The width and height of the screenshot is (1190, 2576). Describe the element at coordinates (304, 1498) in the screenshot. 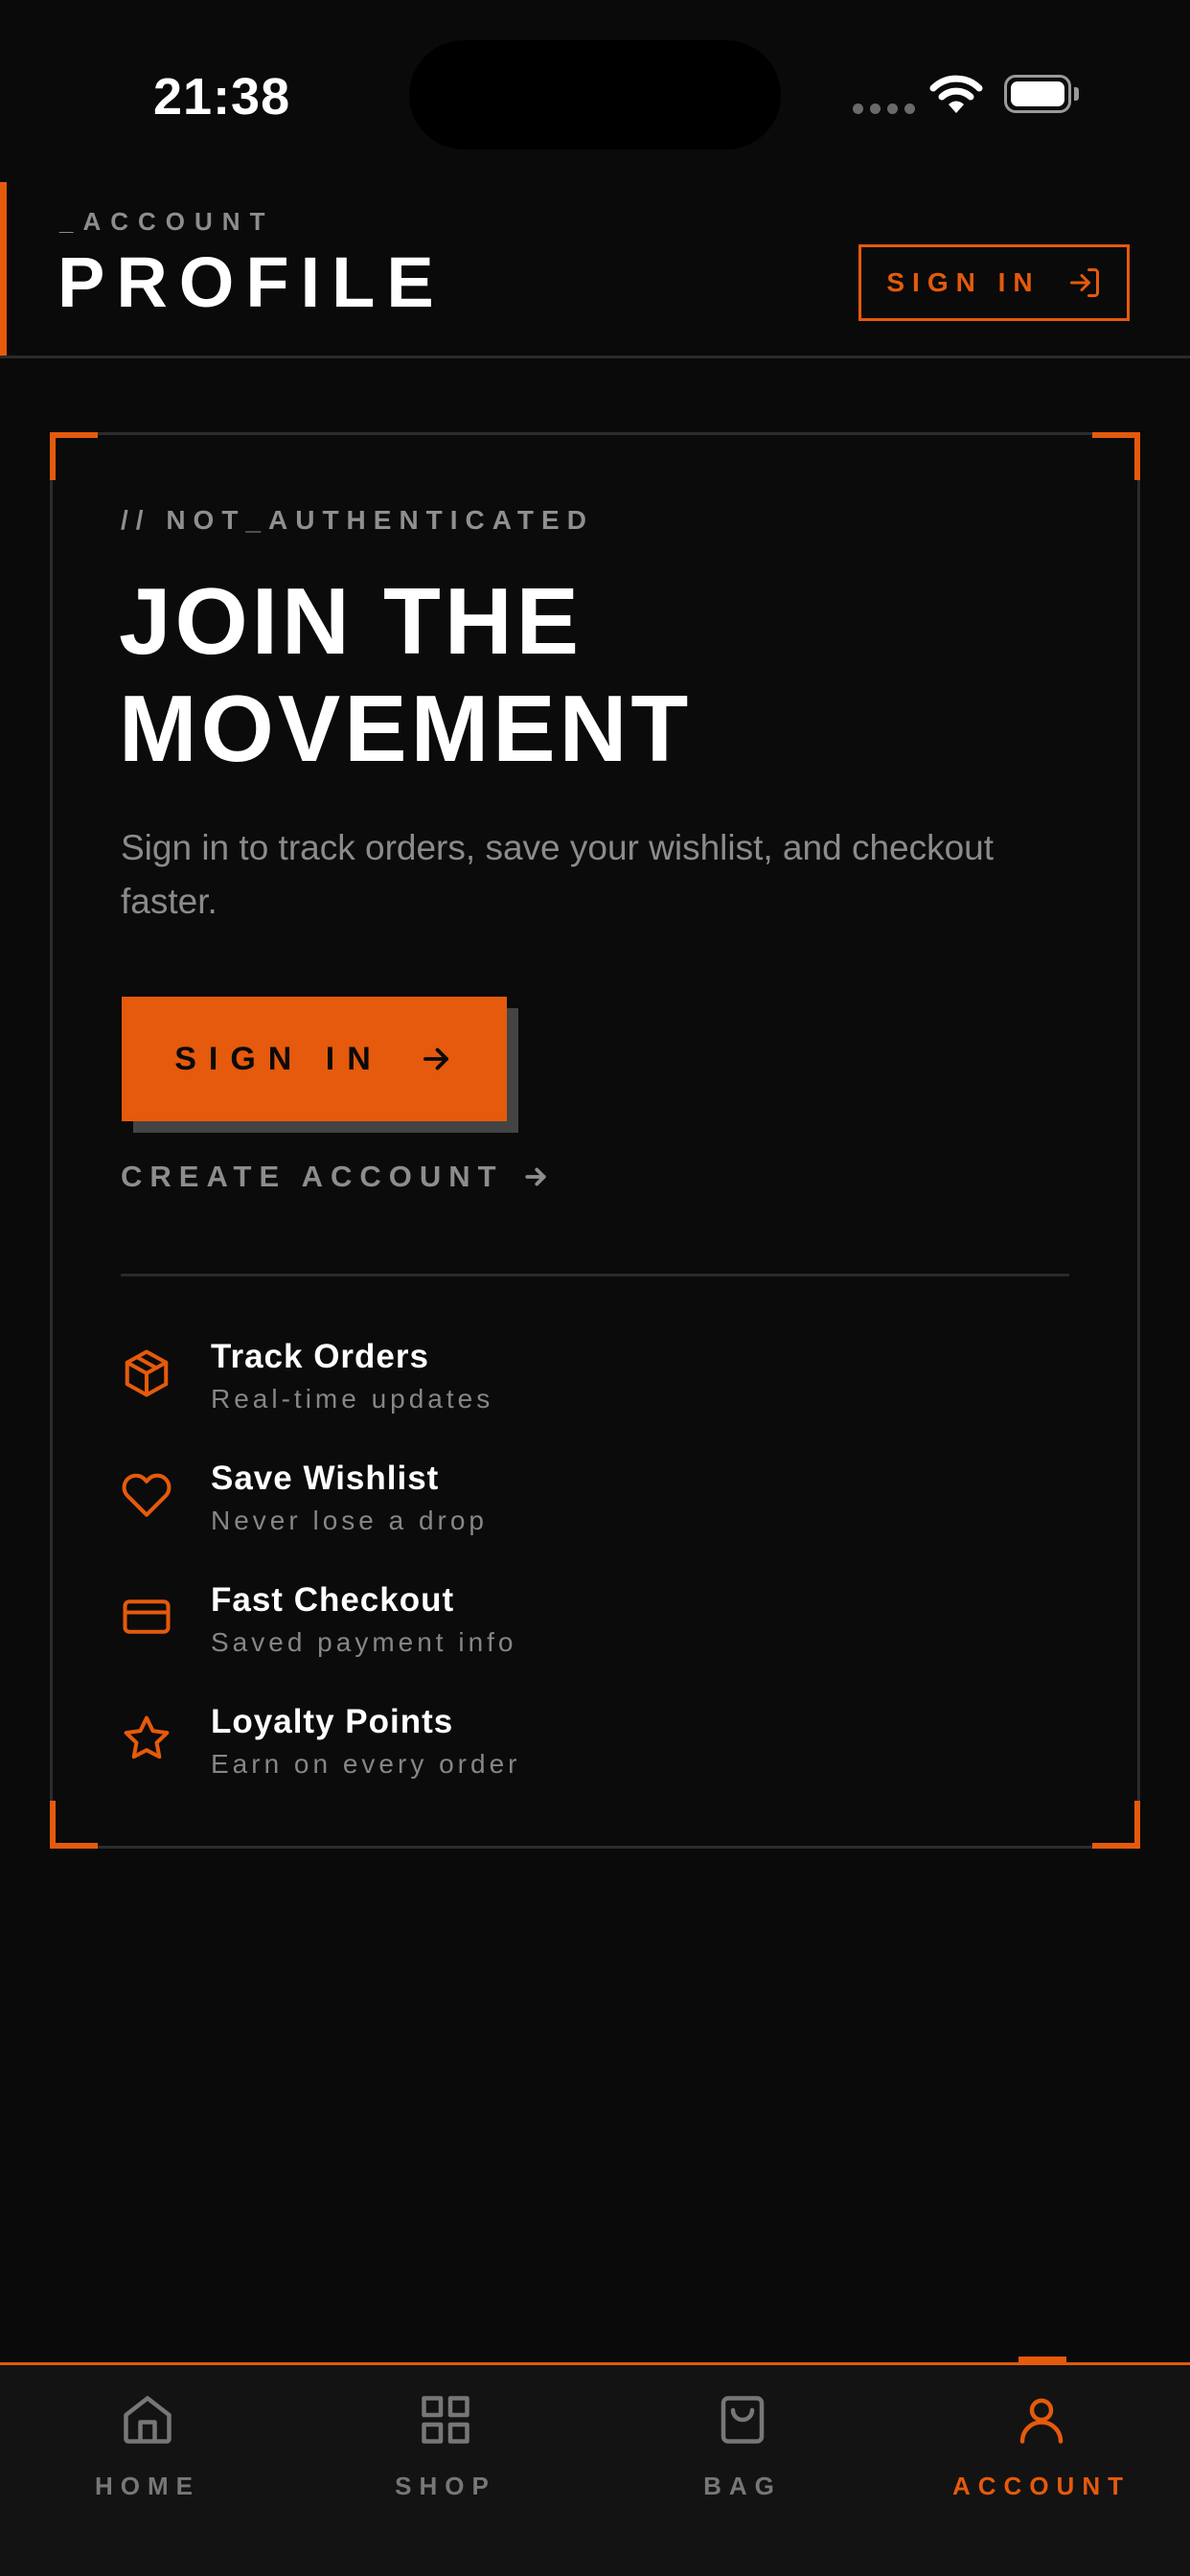

I see `feature-save-wishlist: Save Wishlist Never lose a drop` at that location.